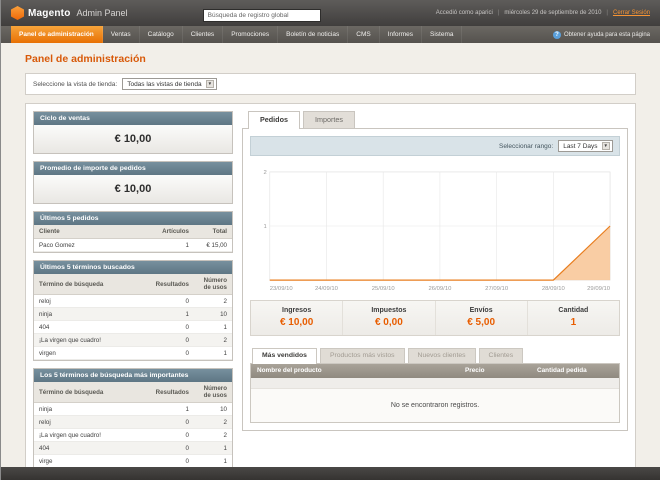  I want to click on nav-item-catalogo: Catálogo, so click(161, 34).